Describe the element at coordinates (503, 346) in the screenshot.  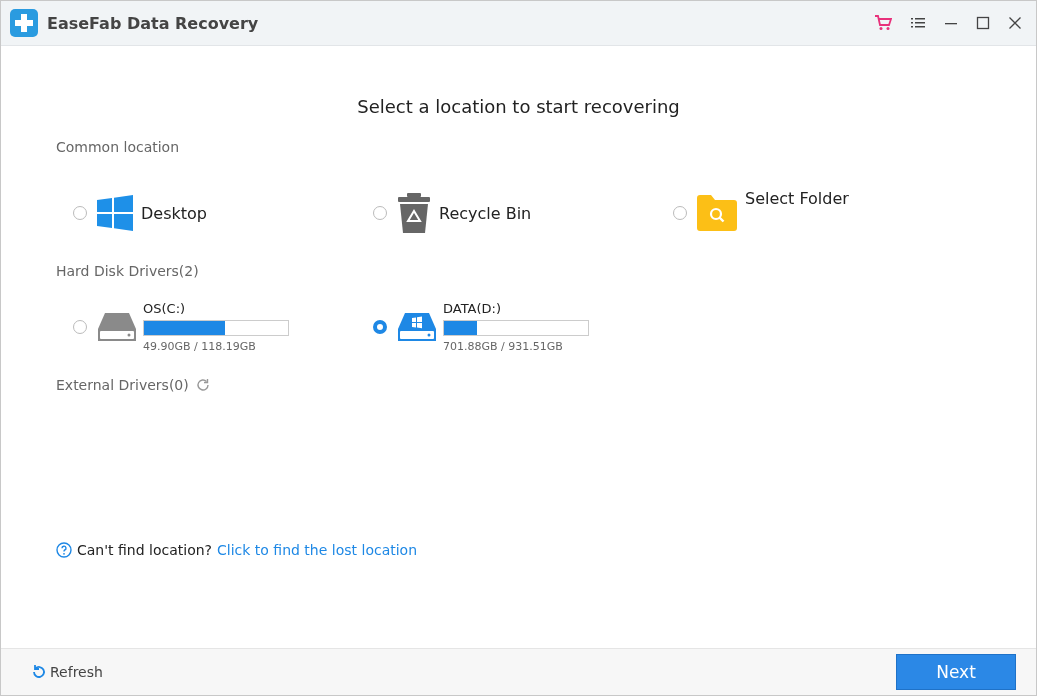
I see `drive-usage: 701.88GB / 931.51GB` at that location.